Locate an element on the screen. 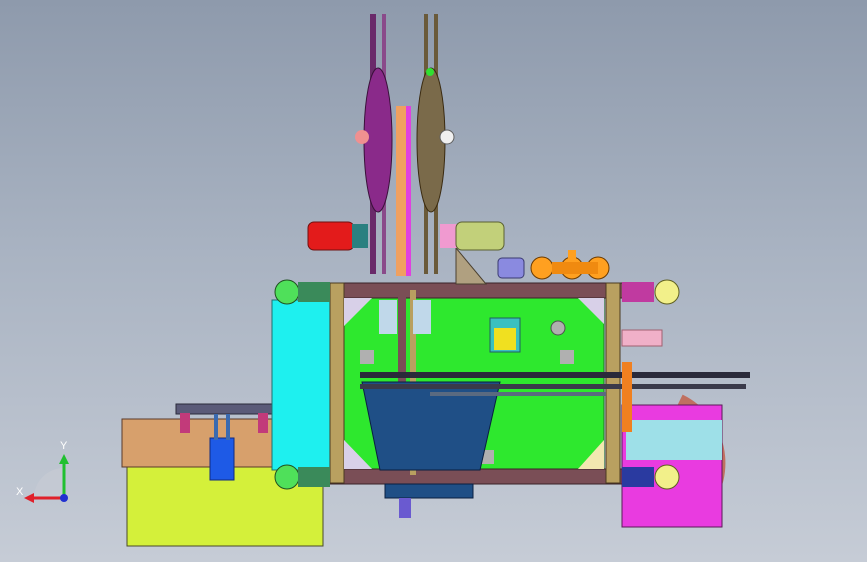 This screenshot has height=562, width=867. triad-plane-icon is located at coordinates (49, 483).